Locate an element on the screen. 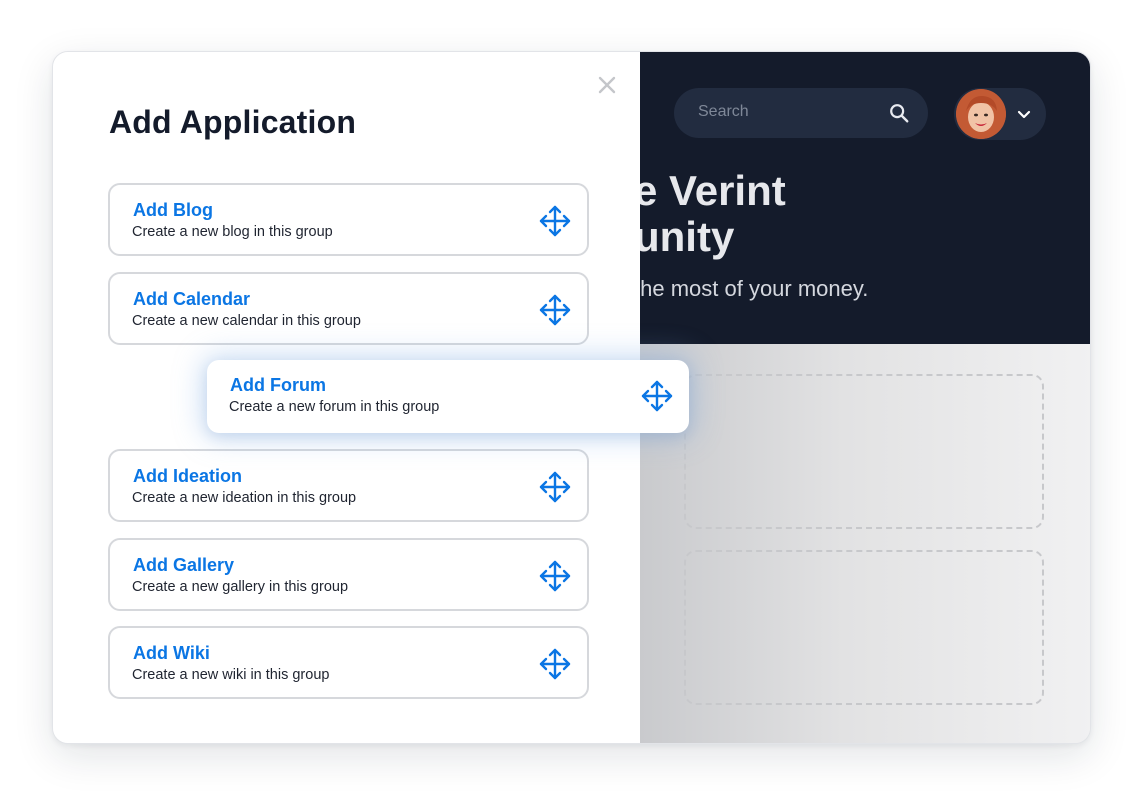 The height and width of the screenshot is (803, 1143). hero-title-line-1: e Verint is located at coordinates (713, 190).